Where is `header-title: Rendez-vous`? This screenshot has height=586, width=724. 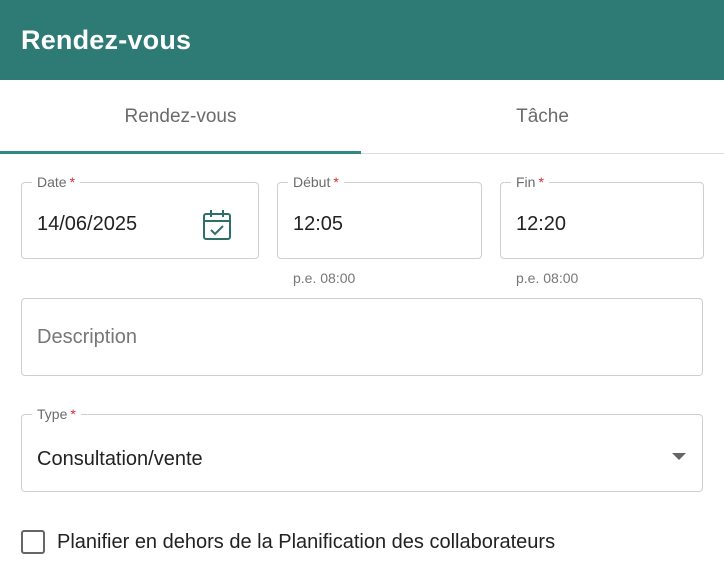
header-title: Rendez-vous is located at coordinates (106, 39).